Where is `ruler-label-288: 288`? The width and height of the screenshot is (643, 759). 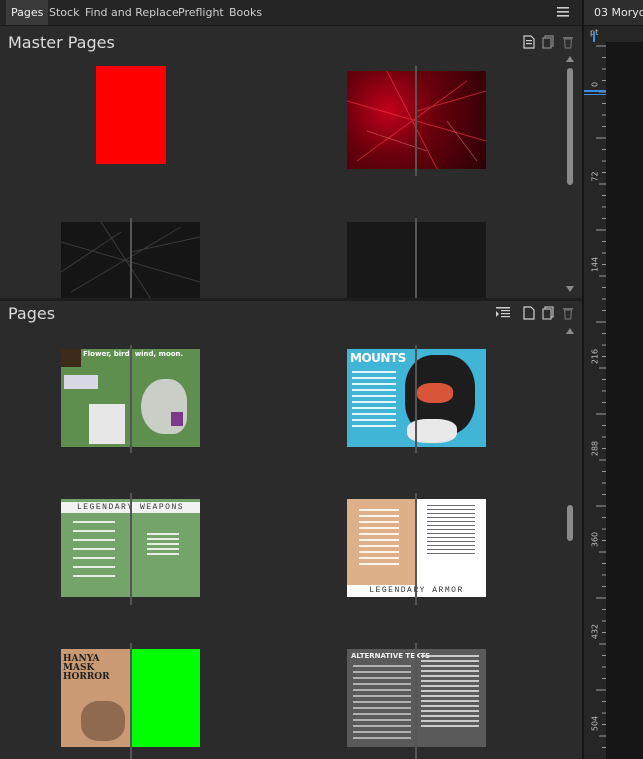
ruler-label-288: 288 is located at coordinates (595, 448).